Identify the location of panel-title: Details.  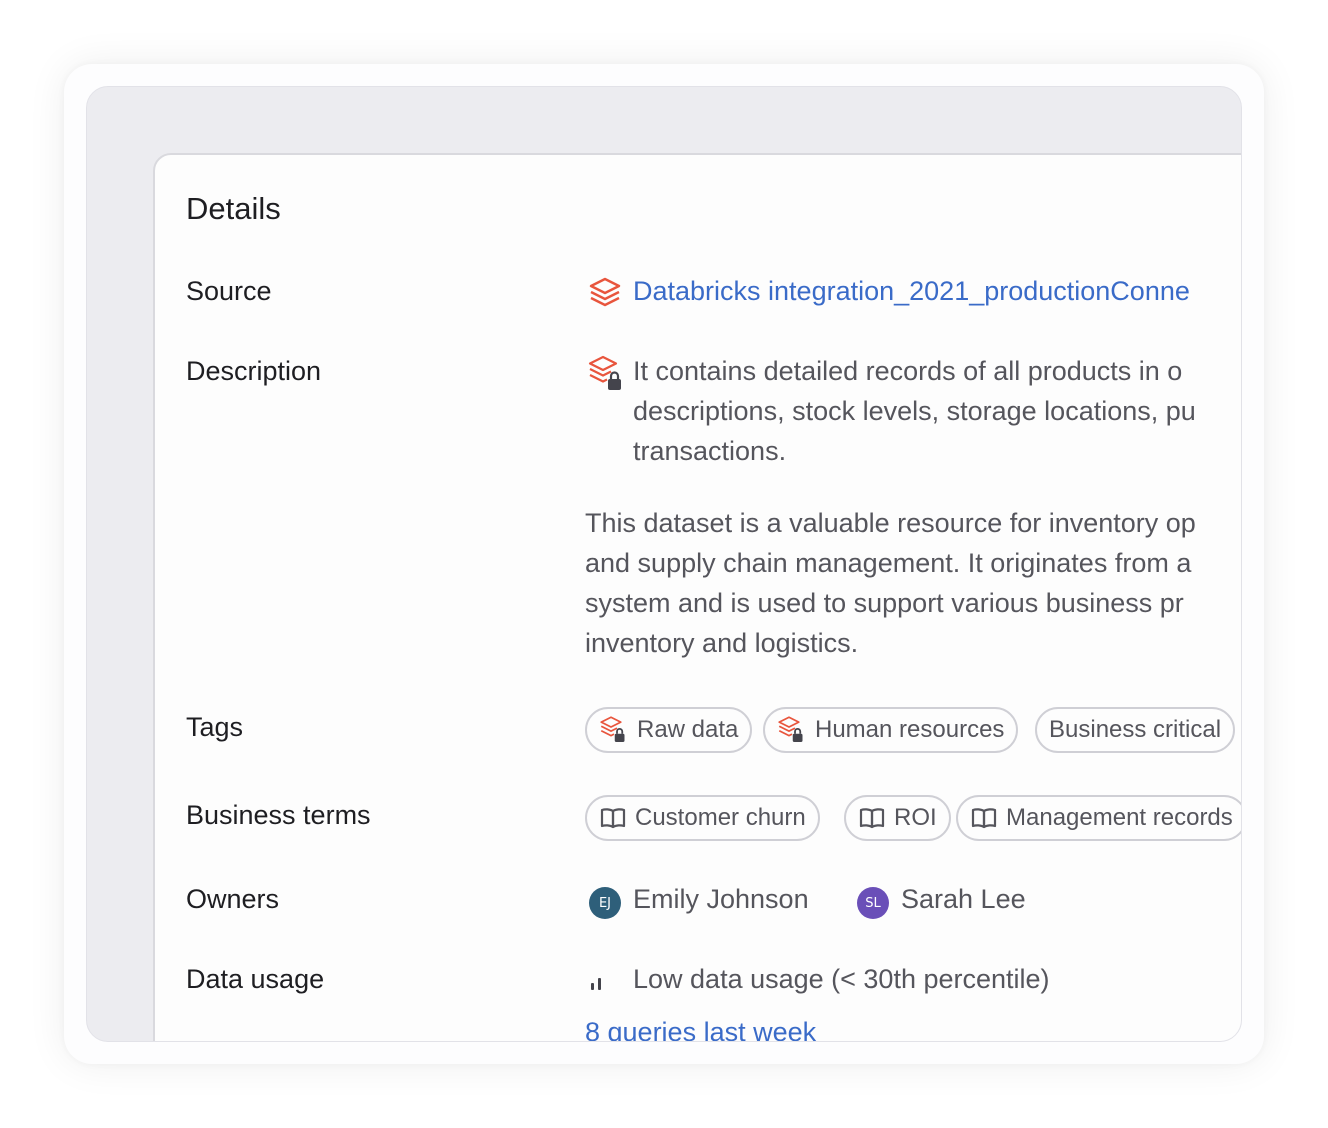
(233, 208).